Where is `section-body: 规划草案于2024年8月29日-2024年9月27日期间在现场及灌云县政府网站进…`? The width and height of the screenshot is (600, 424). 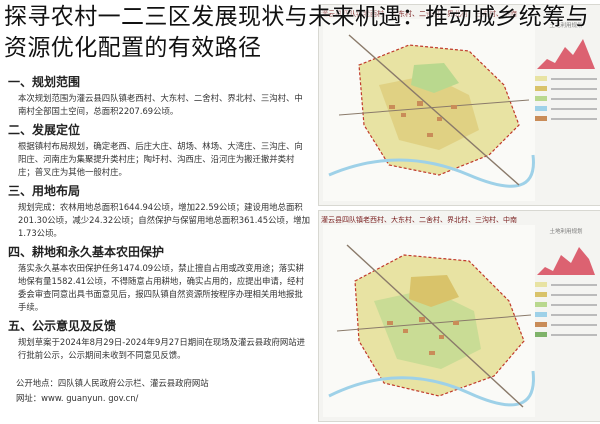
section-body: 规划草案于2024年8月29日-2024年9月27日期间在现场及灌云县政府网站进… is located at coordinates (161, 348).